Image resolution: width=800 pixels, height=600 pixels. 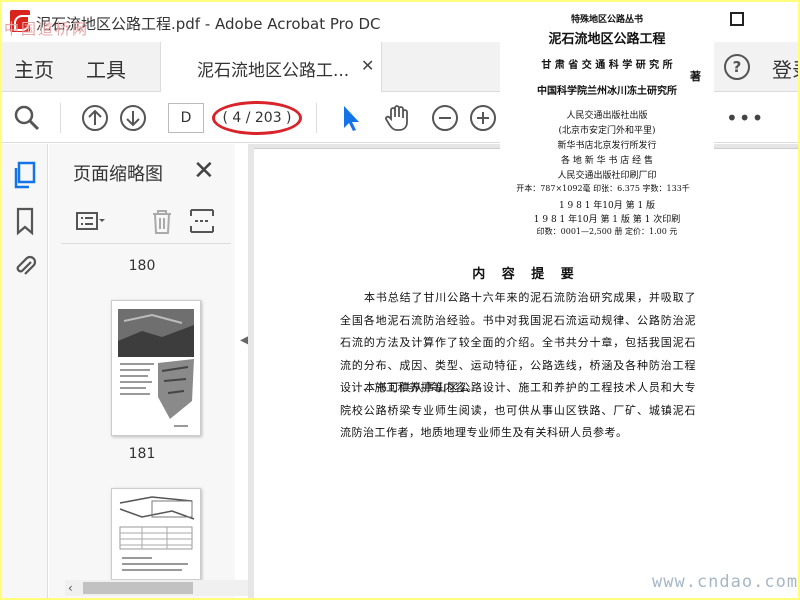 I want to click on scrollbar-thumb, so click(x=138, y=588).